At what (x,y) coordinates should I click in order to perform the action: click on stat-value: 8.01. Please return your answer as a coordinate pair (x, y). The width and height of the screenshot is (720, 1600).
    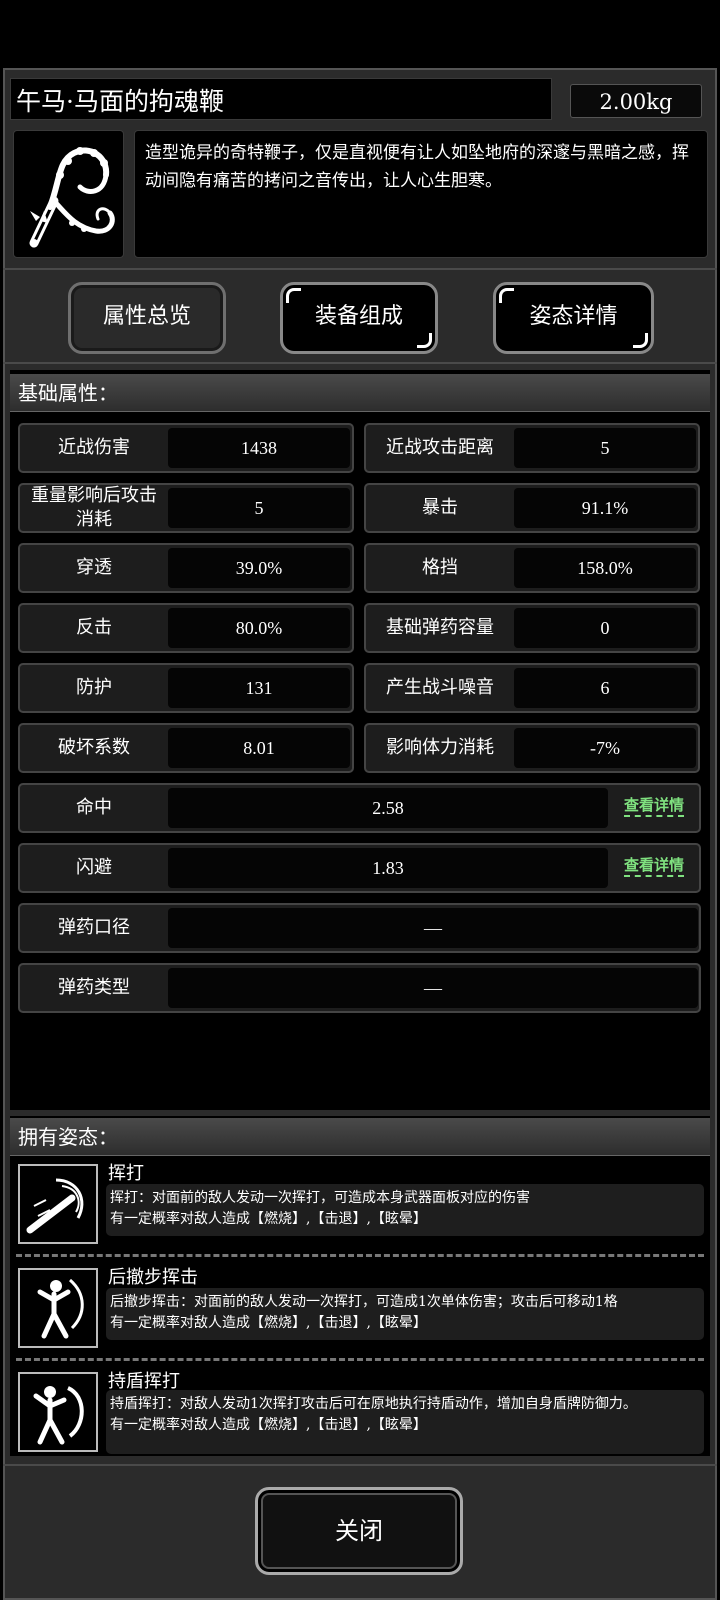
    Looking at the image, I should click on (259, 748).